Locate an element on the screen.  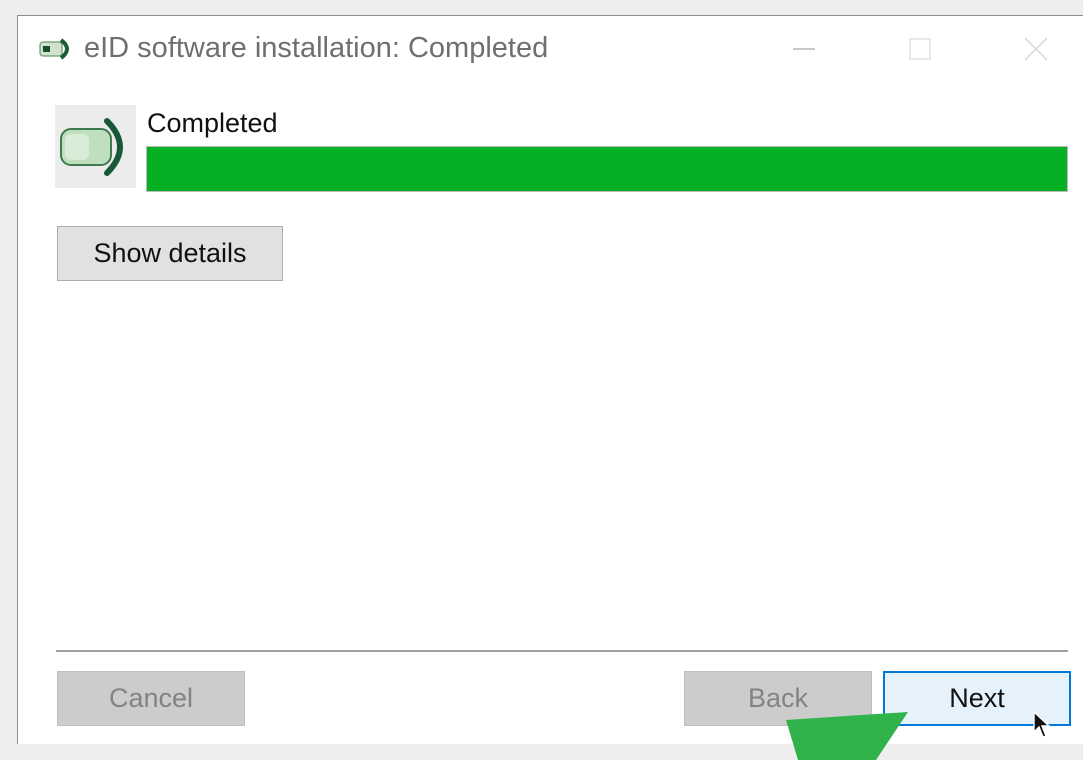
show-details-button: Show details is located at coordinates (170, 253).